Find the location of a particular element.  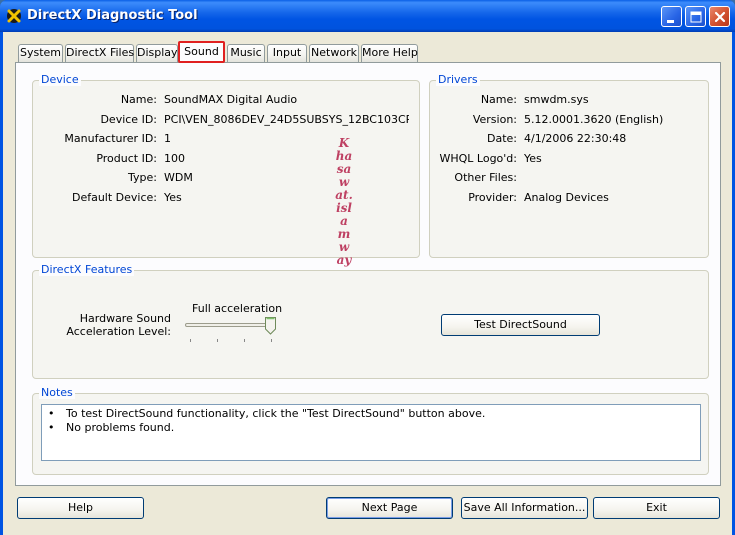

driver-version-label: Version: is located at coordinates (494, 119).